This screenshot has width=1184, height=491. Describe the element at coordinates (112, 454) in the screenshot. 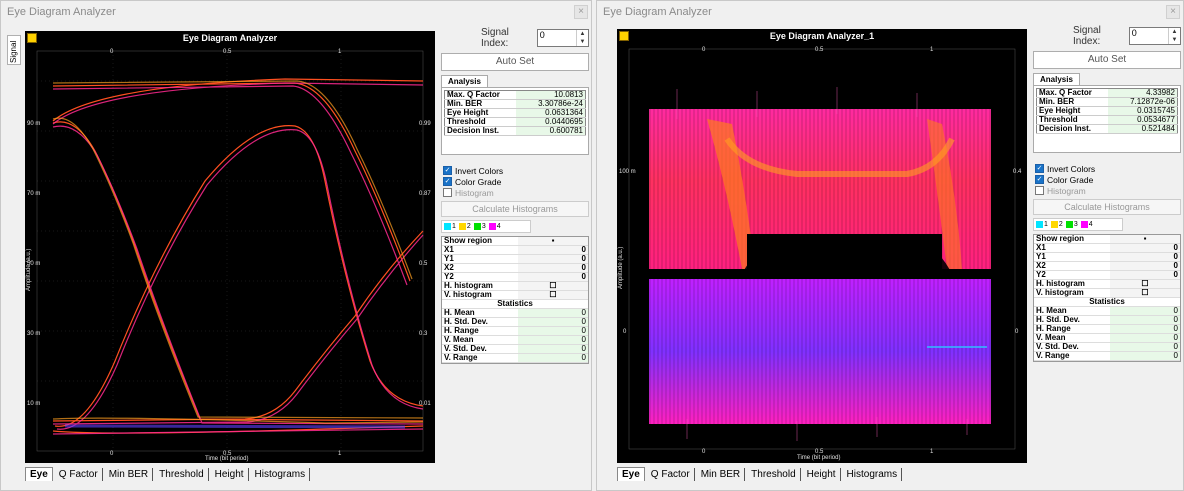

I see `x-tick-bottom: 0` at that location.